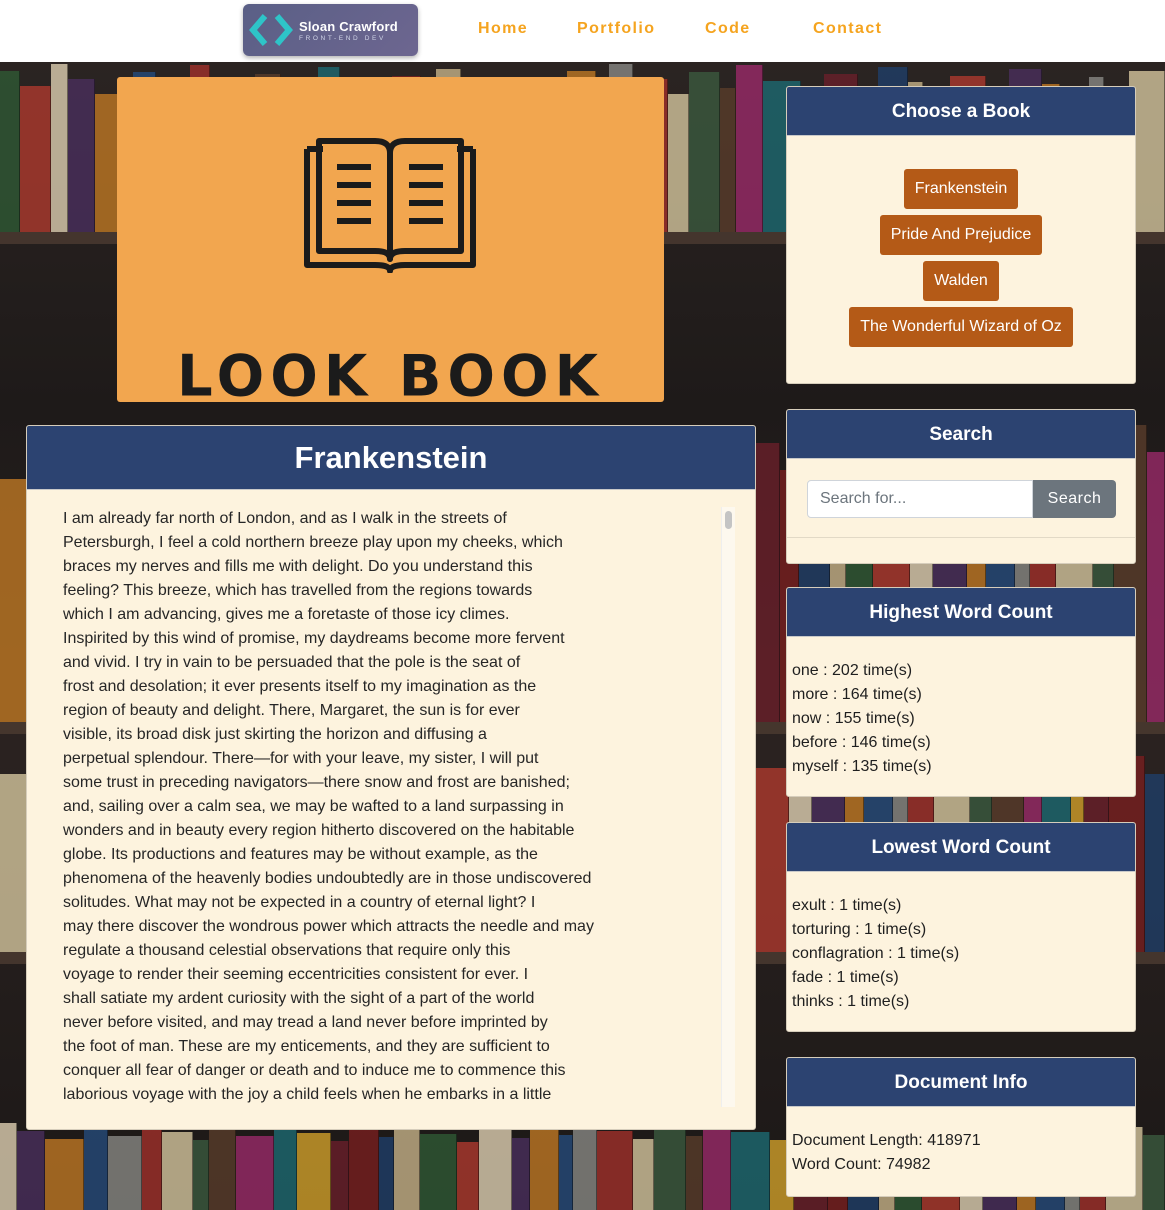  Describe the element at coordinates (861, 742) in the screenshot. I see `word-count-item: before : 146 time(s)` at that location.